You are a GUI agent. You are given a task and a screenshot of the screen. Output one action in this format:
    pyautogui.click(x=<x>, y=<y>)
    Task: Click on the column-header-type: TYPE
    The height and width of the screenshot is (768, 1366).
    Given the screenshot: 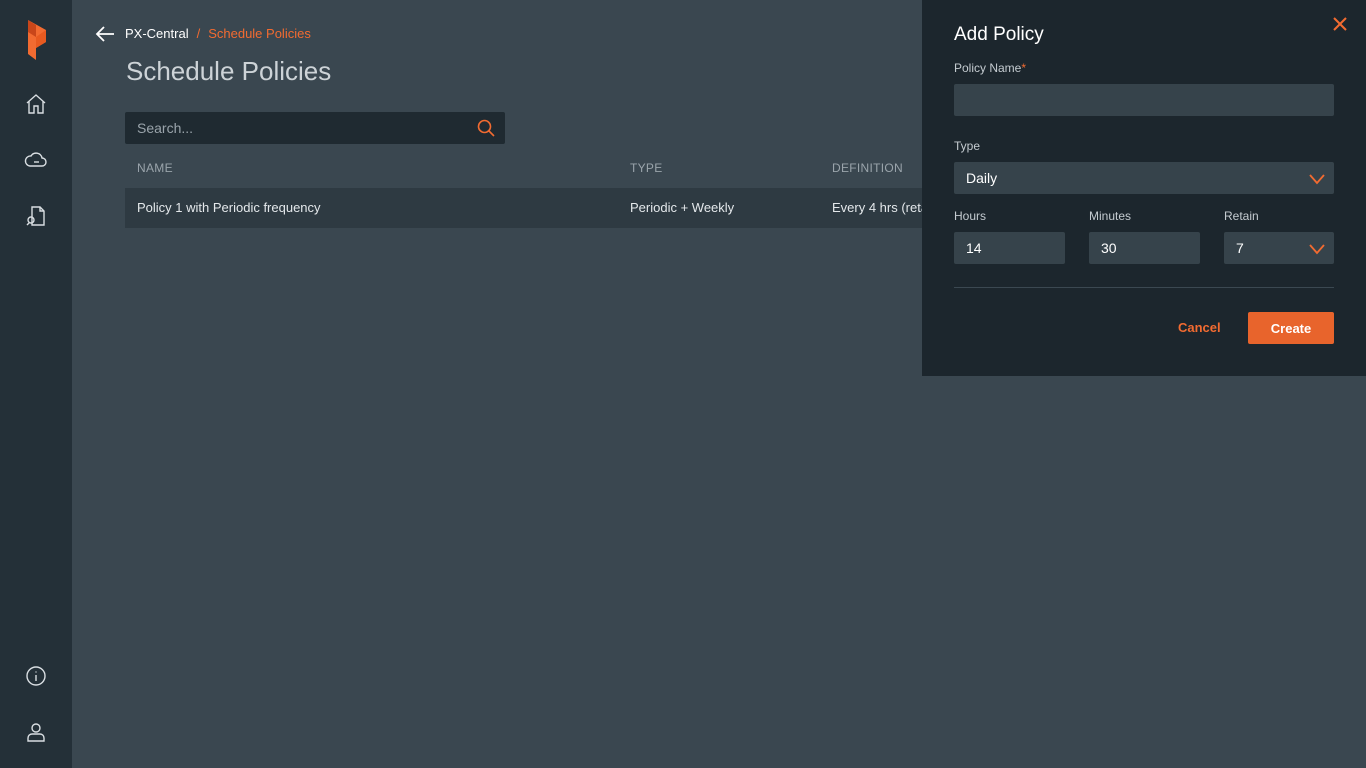 What is the action you would take?
    pyautogui.click(x=646, y=168)
    